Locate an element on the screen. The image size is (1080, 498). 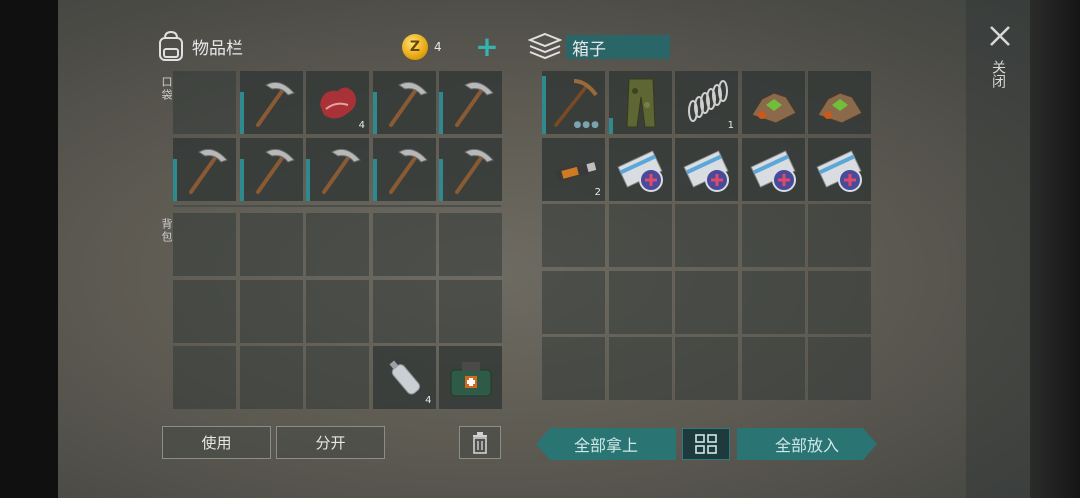
sort-button is located at coordinates (706, 444).